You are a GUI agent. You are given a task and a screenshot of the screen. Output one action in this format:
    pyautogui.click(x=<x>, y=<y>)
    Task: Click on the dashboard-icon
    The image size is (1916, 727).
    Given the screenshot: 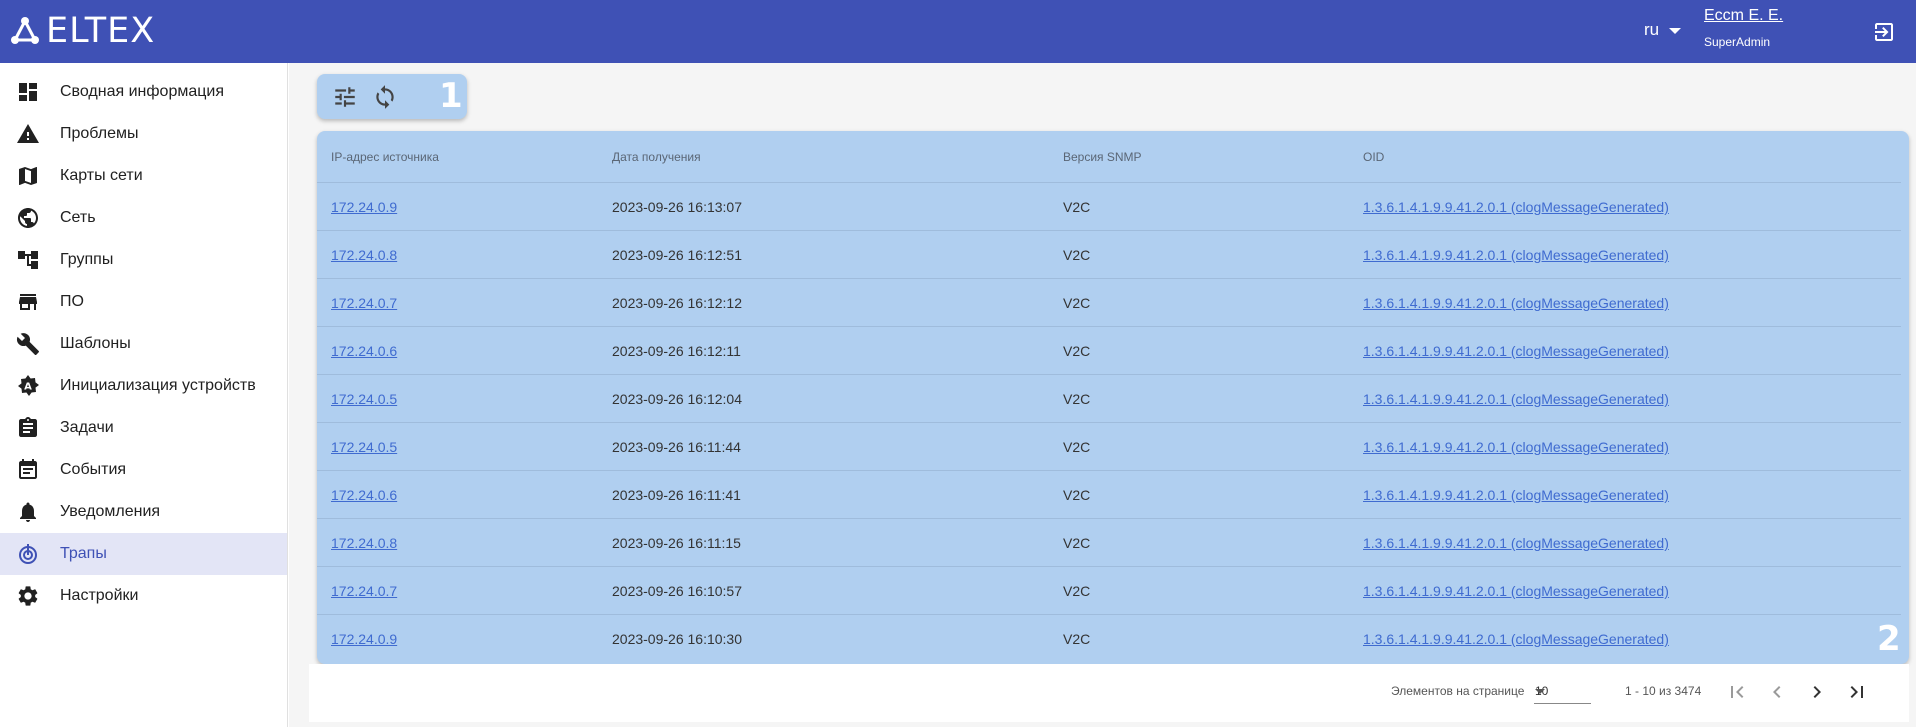 What is the action you would take?
    pyautogui.click(x=28, y=92)
    